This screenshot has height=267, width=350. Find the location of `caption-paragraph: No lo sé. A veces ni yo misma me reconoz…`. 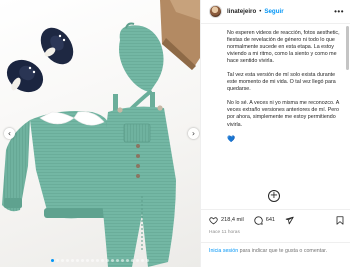

caption-paragraph: No lo sé. A veces ni yo misma me reconoz… is located at coordinates (283, 114).